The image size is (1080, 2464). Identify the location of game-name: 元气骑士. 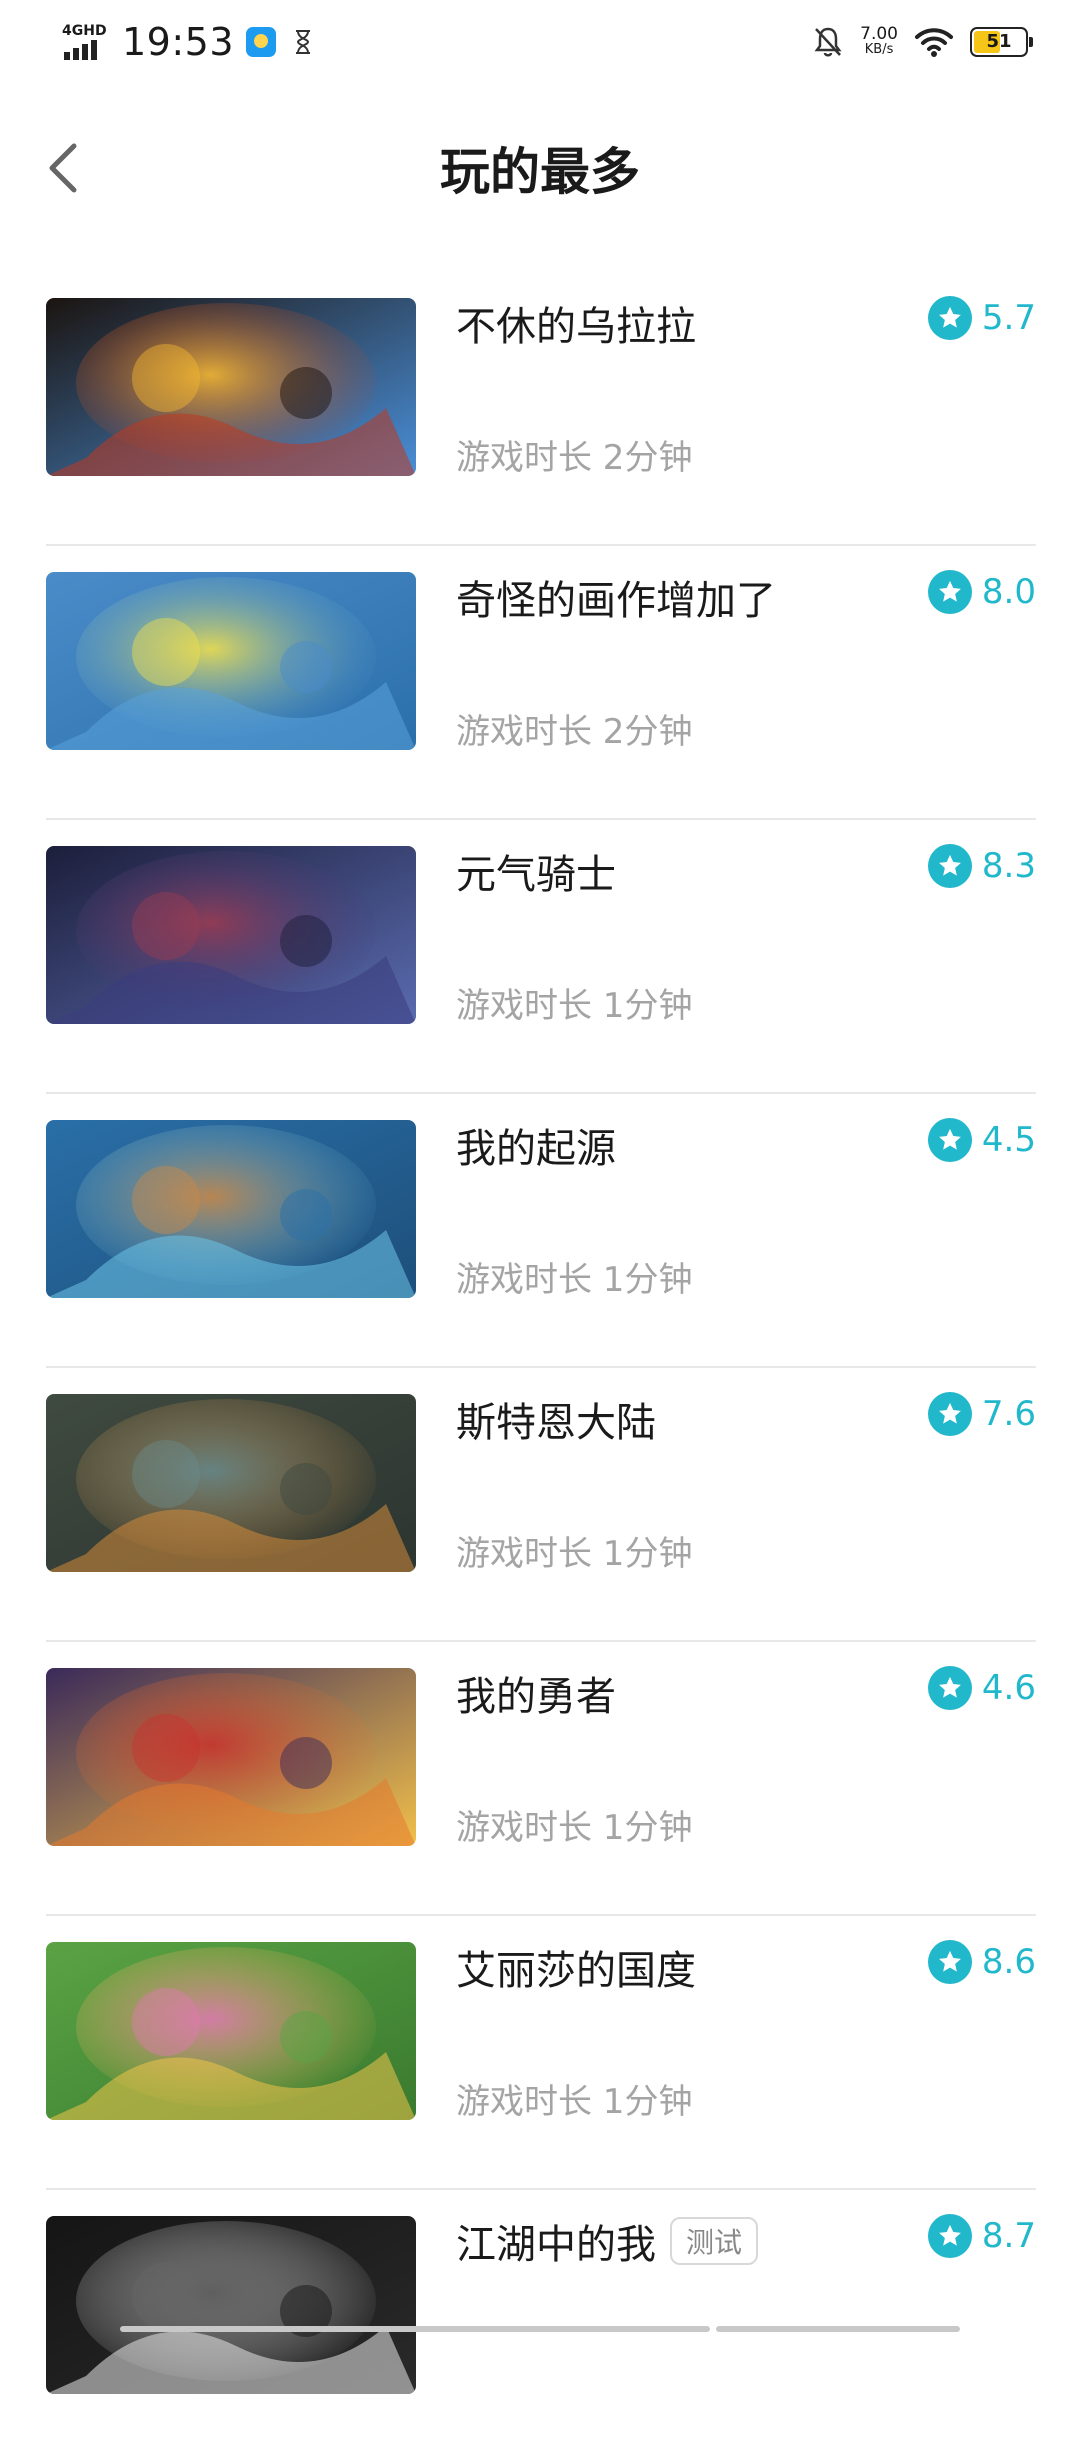
(536, 875).